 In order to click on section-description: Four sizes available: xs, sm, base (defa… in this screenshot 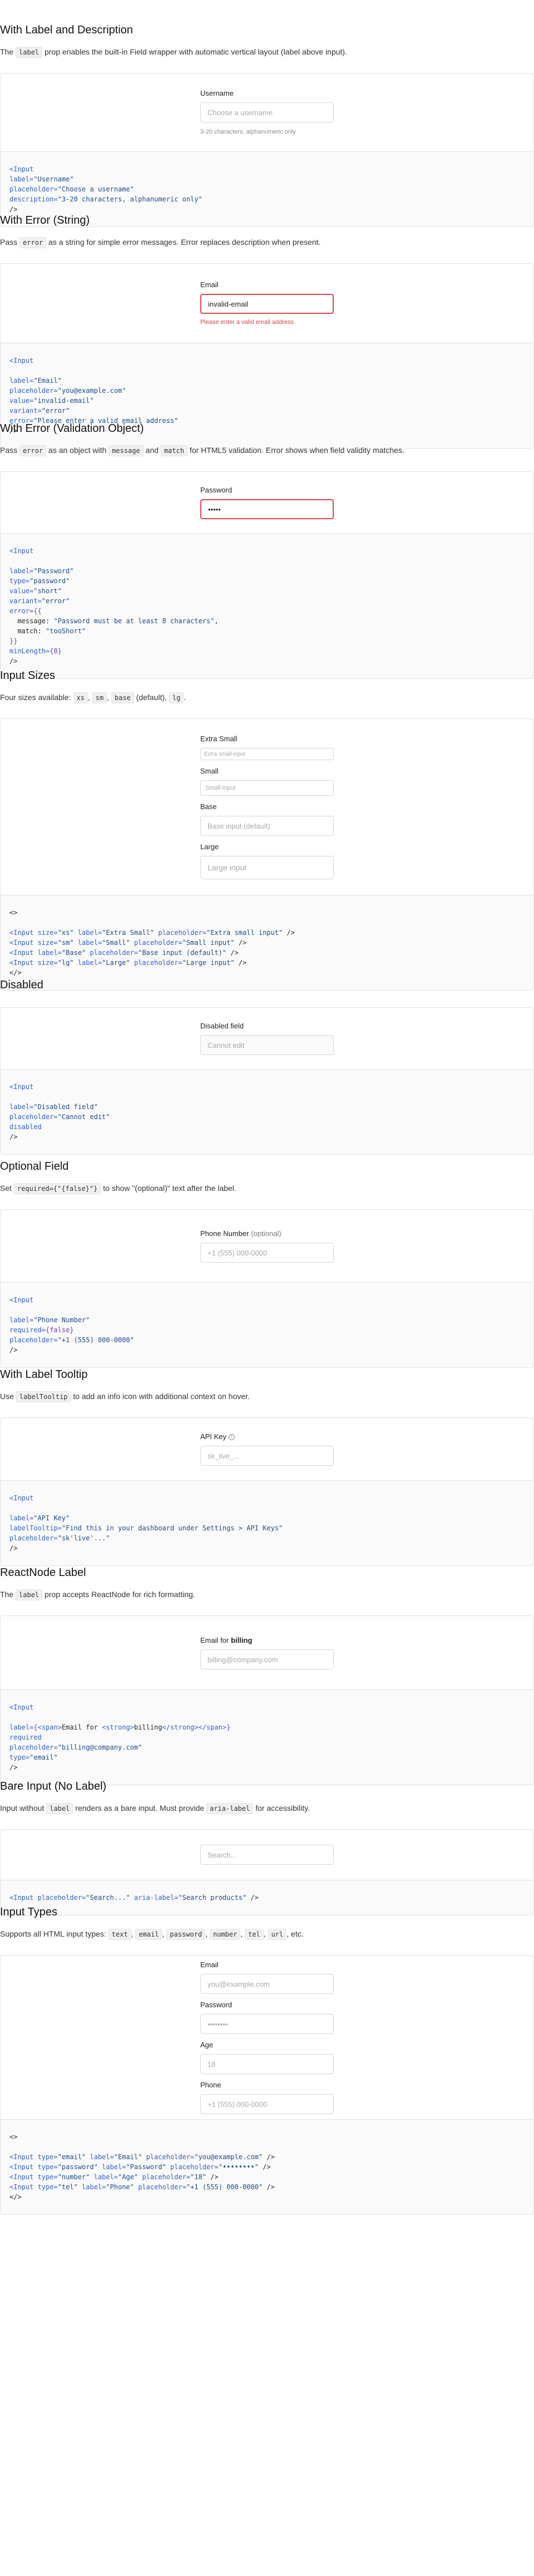, I will do `click(267, 698)`.